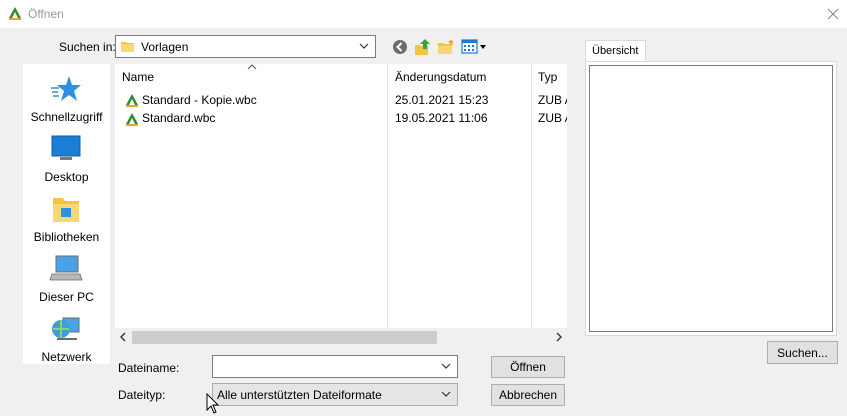 The image size is (847, 416). What do you see at coordinates (66, 223) in the screenshot?
I see `place-libraries: Bibliotheken` at bounding box center [66, 223].